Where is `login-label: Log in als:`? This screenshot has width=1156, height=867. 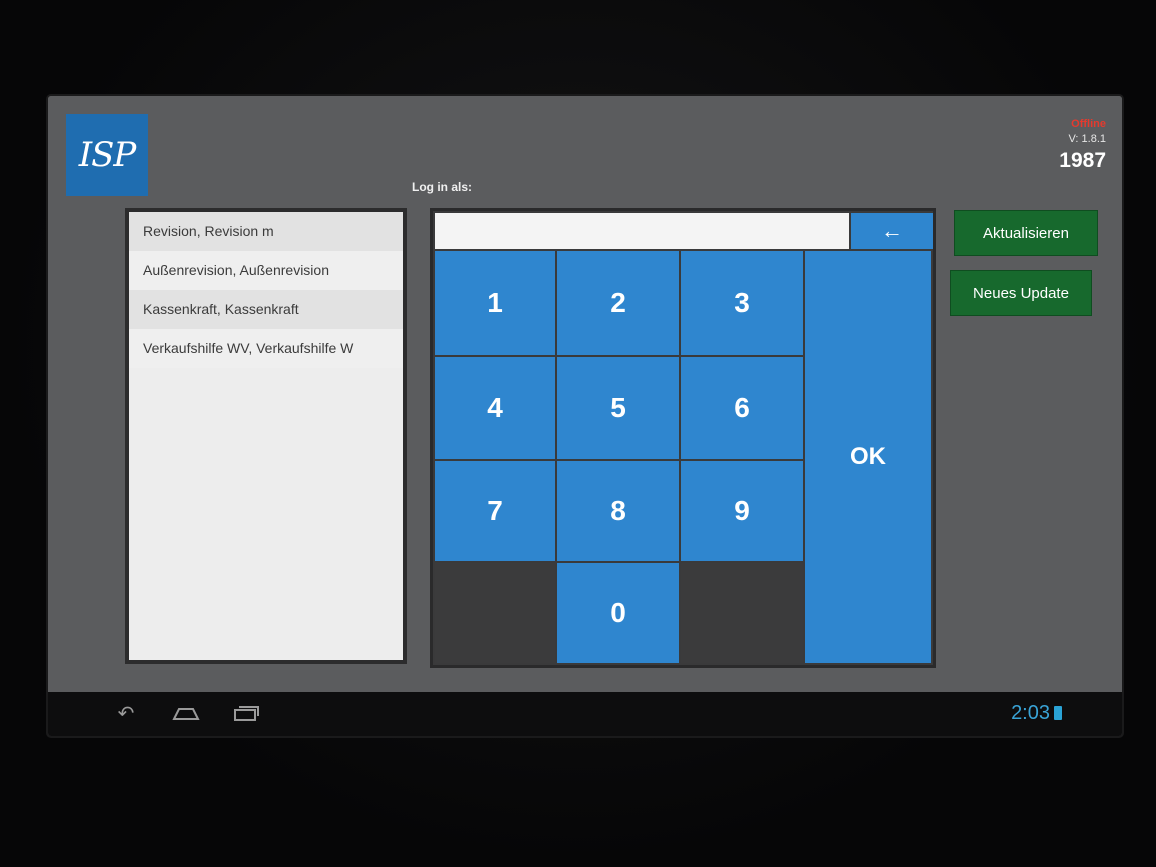 login-label: Log in als: is located at coordinates (442, 187).